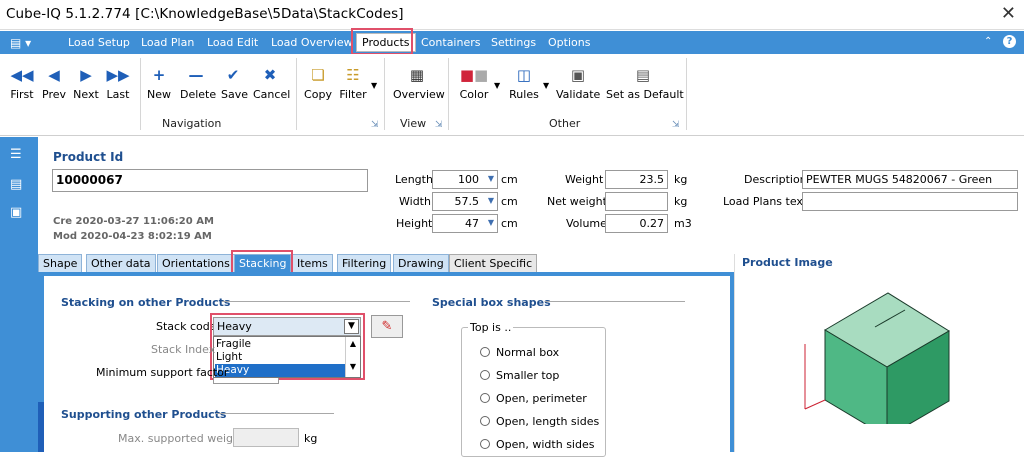  Describe the element at coordinates (643, 75) in the screenshot. I see `set-default-icon: ▤` at that location.